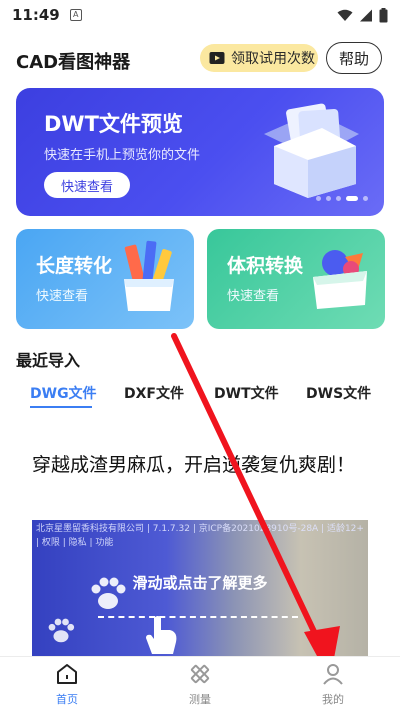 The height and width of the screenshot is (712, 400). I want to click on home-icon, so click(67, 674).